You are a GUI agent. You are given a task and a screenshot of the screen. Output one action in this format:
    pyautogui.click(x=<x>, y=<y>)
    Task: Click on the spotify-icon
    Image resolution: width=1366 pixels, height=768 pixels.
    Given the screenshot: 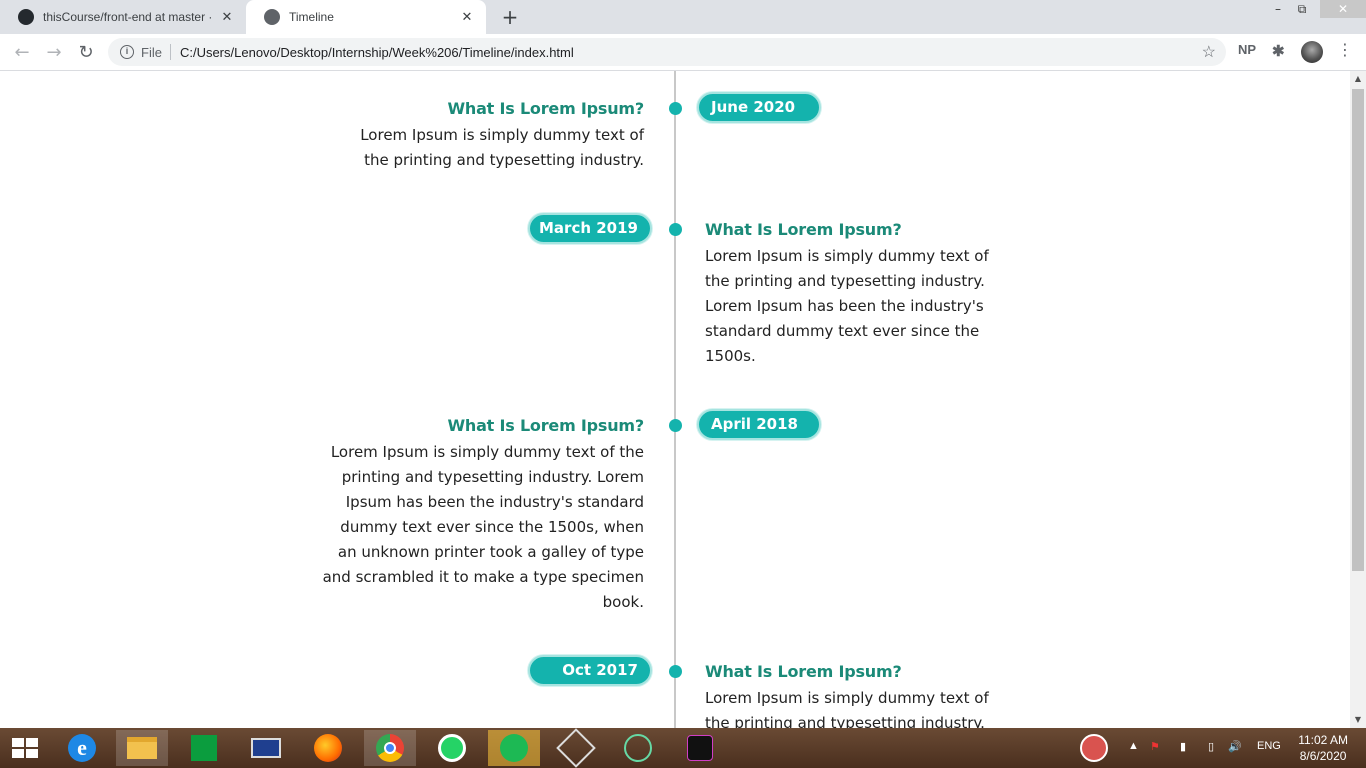 What is the action you would take?
    pyautogui.click(x=514, y=748)
    